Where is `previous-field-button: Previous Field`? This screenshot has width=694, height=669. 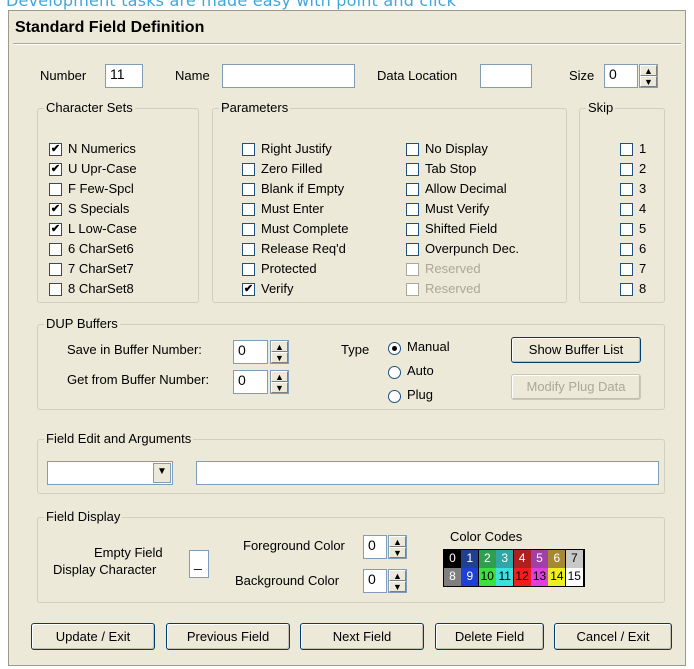 previous-field-button: Previous Field is located at coordinates (228, 636).